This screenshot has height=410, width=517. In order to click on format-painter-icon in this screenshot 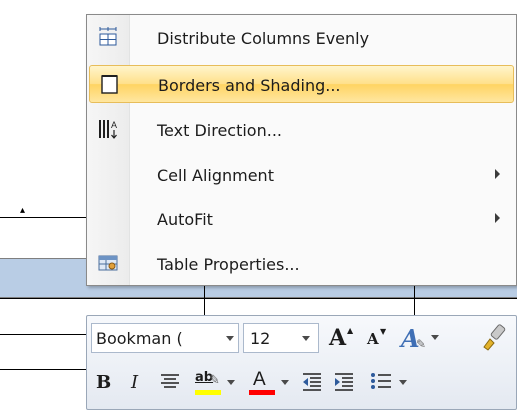, I will do `click(494, 337)`.